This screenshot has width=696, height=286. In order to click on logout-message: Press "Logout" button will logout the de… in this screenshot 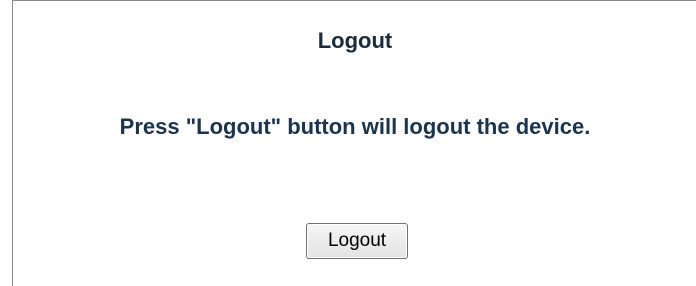, I will do `click(355, 126)`.